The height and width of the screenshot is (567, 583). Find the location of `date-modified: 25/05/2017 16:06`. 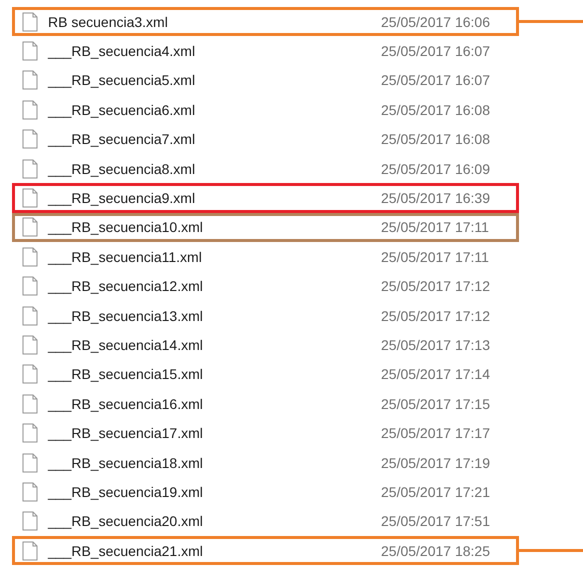

date-modified: 25/05/2017 16:06 is located at coordinates (436, 22).